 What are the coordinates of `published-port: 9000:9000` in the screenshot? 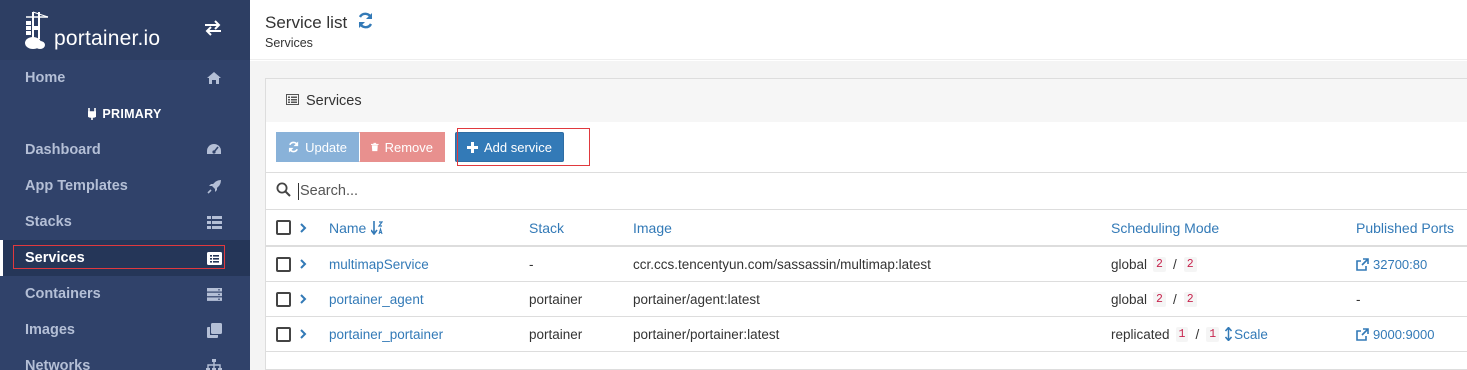 It's located at (1404, 334).